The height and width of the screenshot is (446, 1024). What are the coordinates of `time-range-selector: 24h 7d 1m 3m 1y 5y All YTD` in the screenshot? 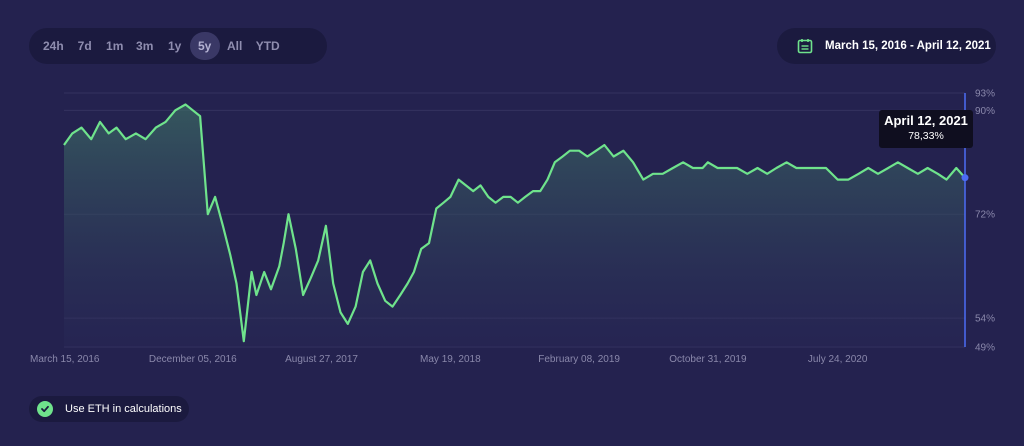 It's located at (178, 46).